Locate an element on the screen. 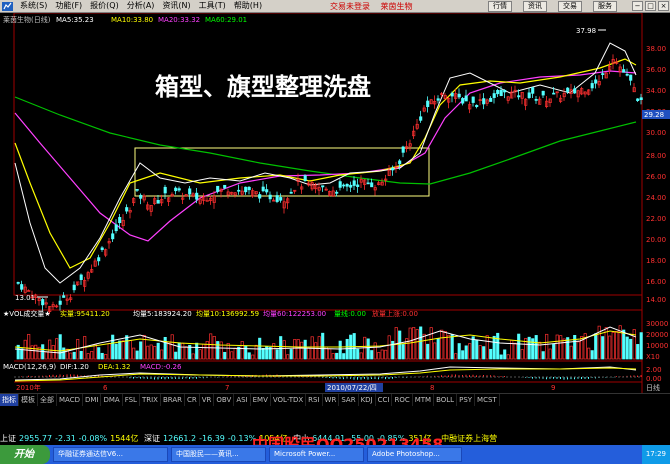  toolbar-trade-button: 交易 is located at coordinates (570, 6).